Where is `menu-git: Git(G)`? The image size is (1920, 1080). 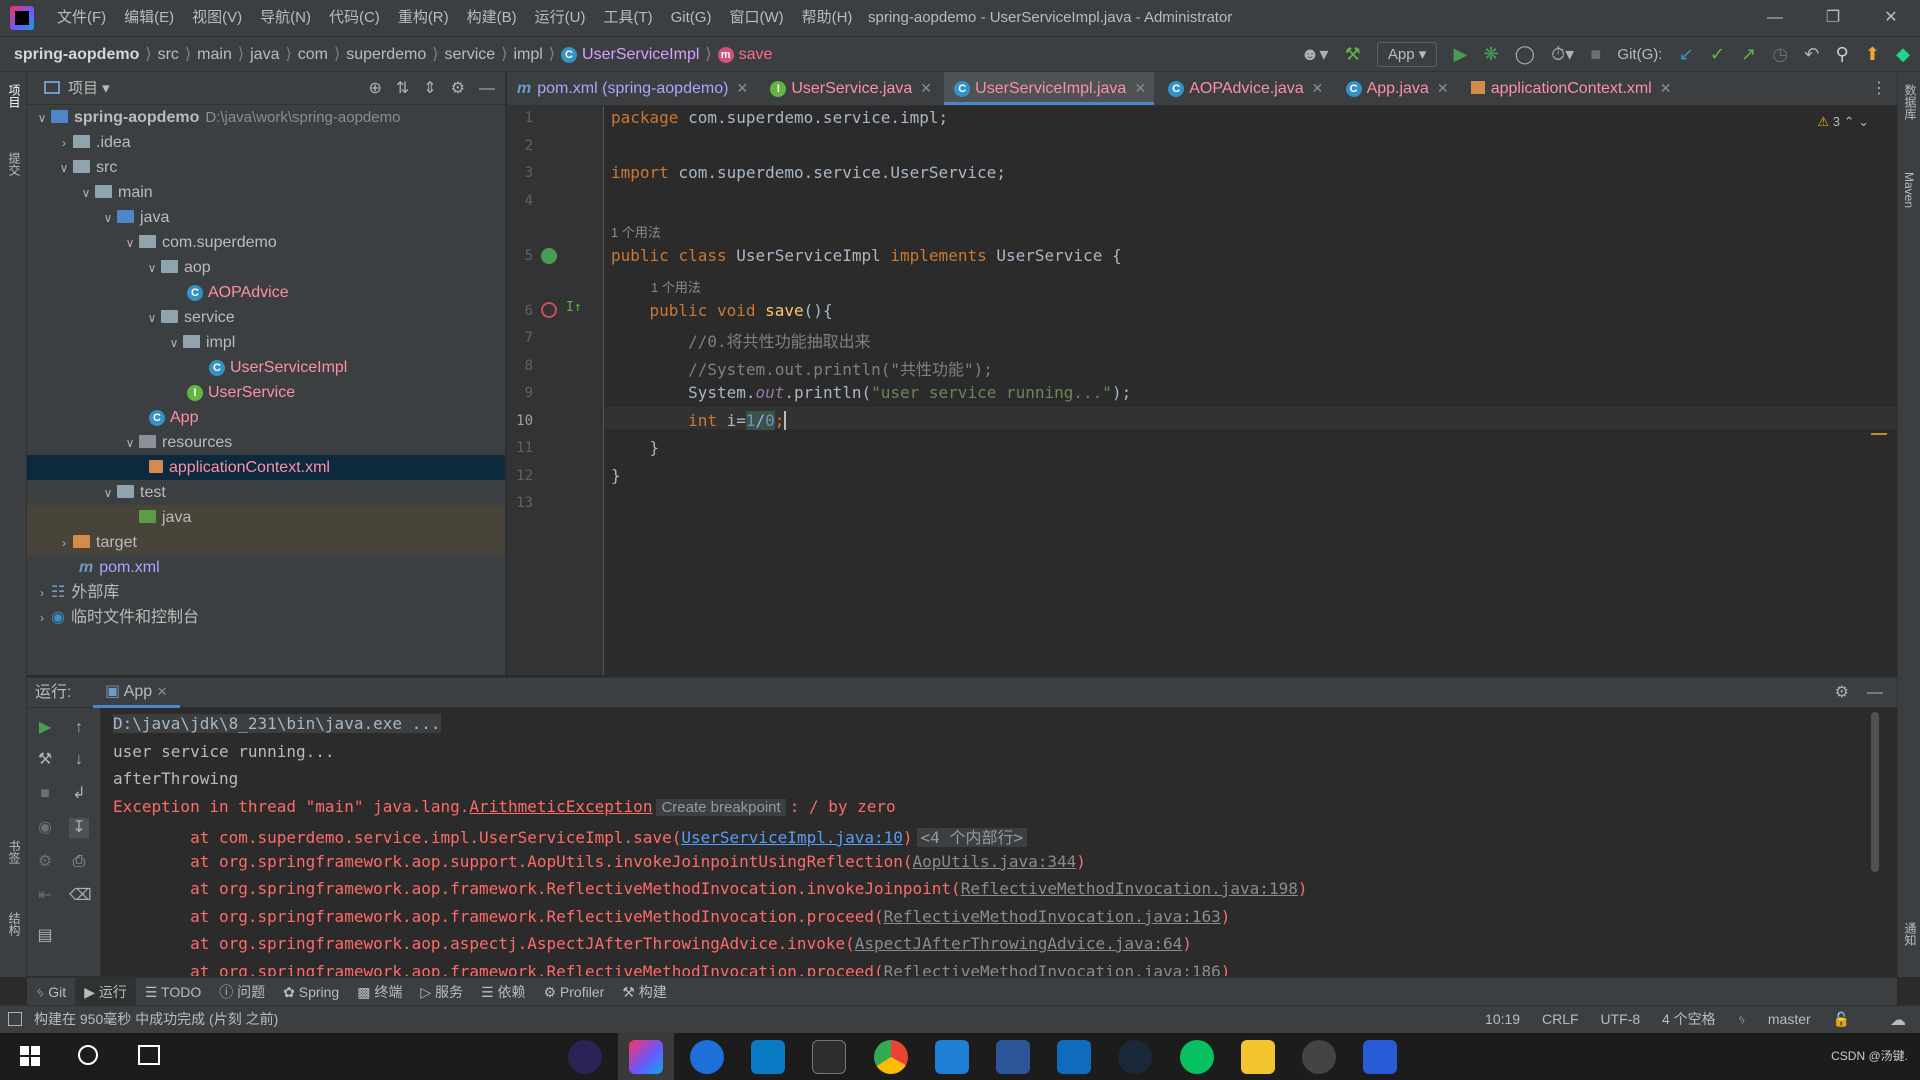
menu-git: Git(G) is located at coordinates (691, 18).